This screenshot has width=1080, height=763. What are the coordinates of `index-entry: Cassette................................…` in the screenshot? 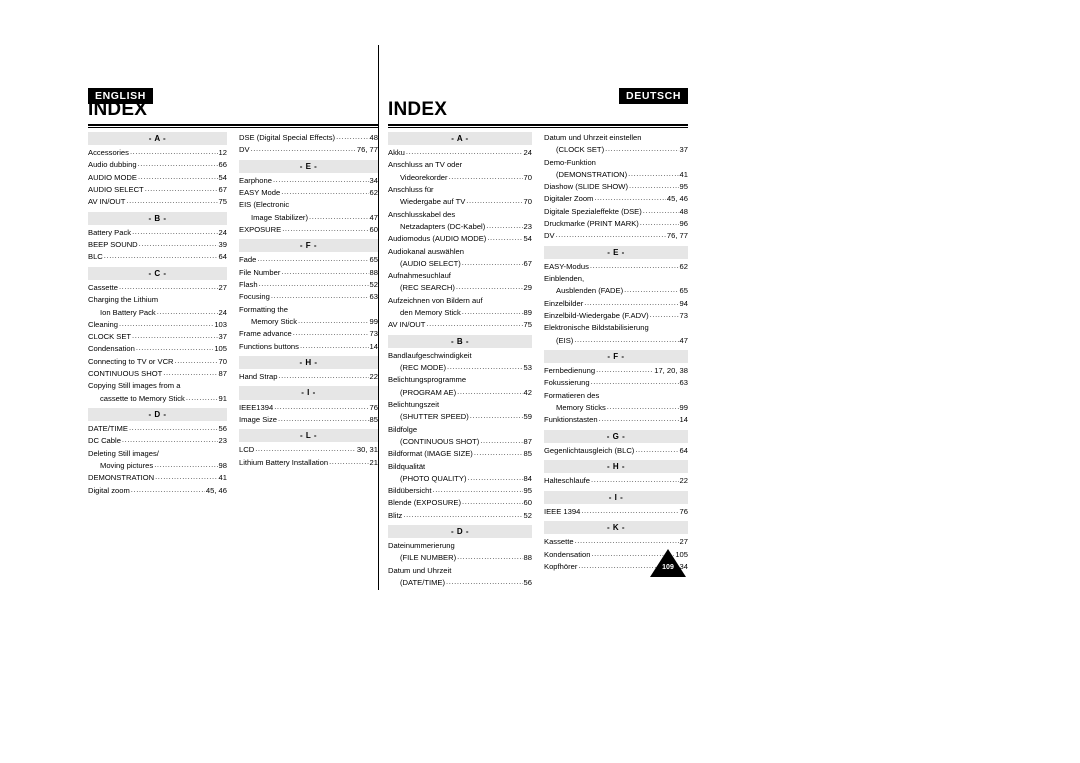 It's located at (157, 288).